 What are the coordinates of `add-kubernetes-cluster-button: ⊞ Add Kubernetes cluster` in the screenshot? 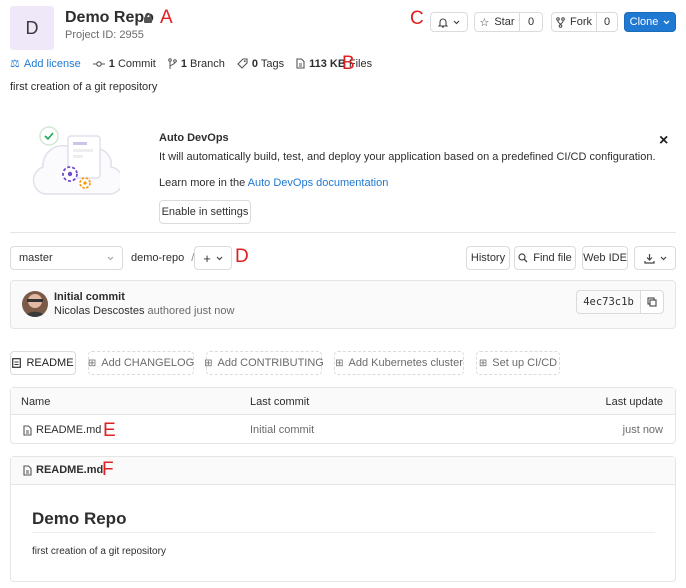 It's located at (399, 363).